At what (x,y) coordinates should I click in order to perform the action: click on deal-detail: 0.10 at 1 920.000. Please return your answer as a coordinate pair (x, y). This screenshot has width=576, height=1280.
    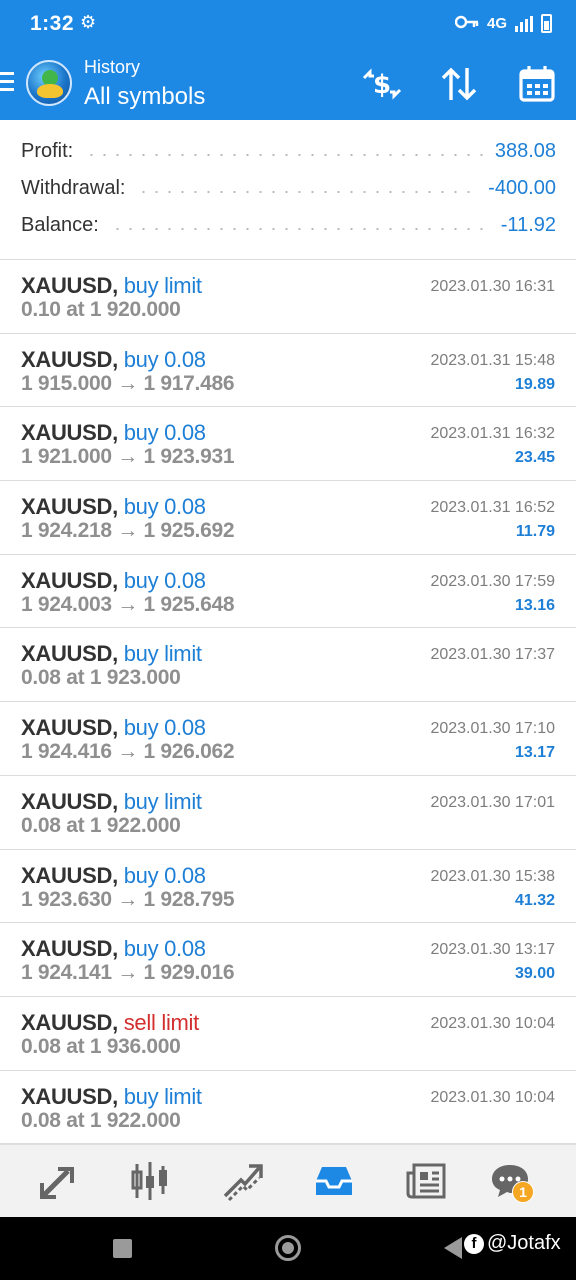
    Looking at the image, I should click on (101, 309).